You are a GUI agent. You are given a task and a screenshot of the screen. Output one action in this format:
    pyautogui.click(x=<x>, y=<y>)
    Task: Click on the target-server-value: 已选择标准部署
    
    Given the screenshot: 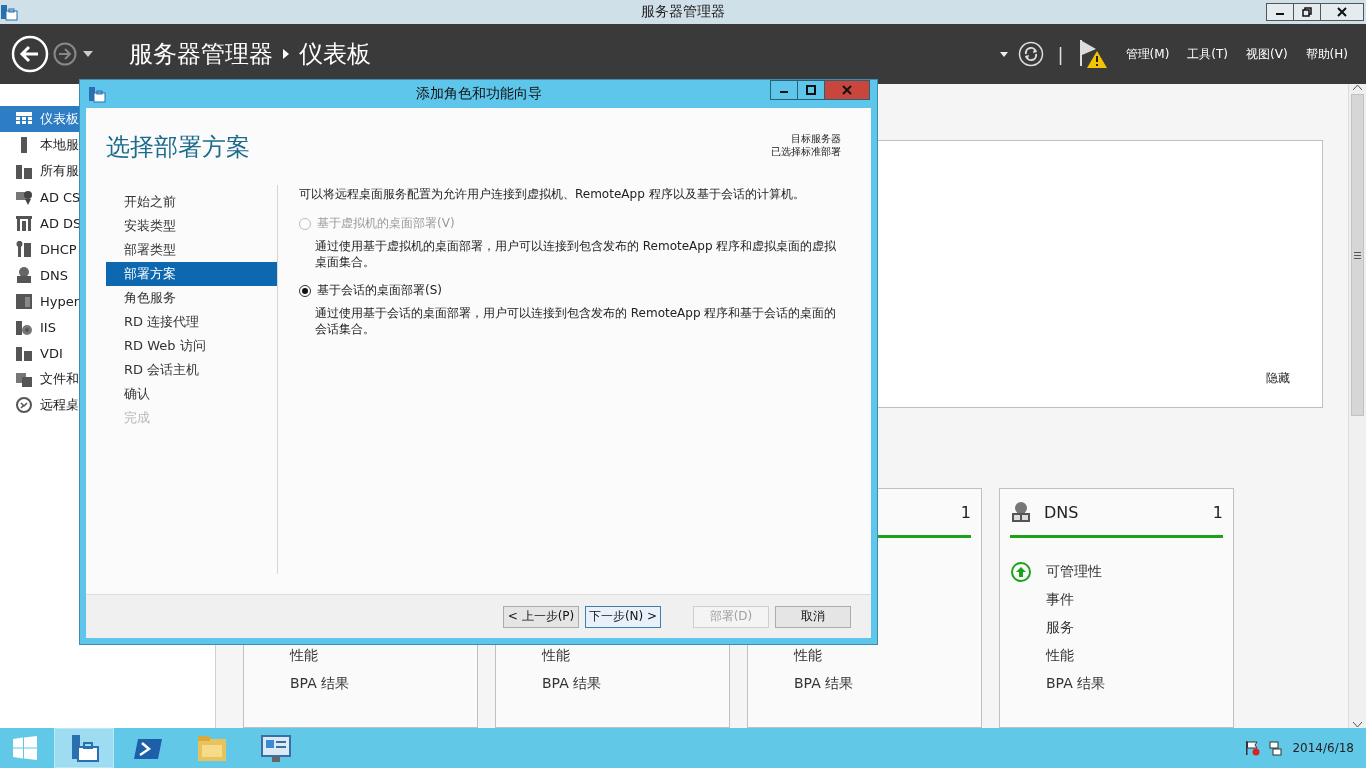 What is the action you would take?
    pyautogui.click(x=806, y=151)
    